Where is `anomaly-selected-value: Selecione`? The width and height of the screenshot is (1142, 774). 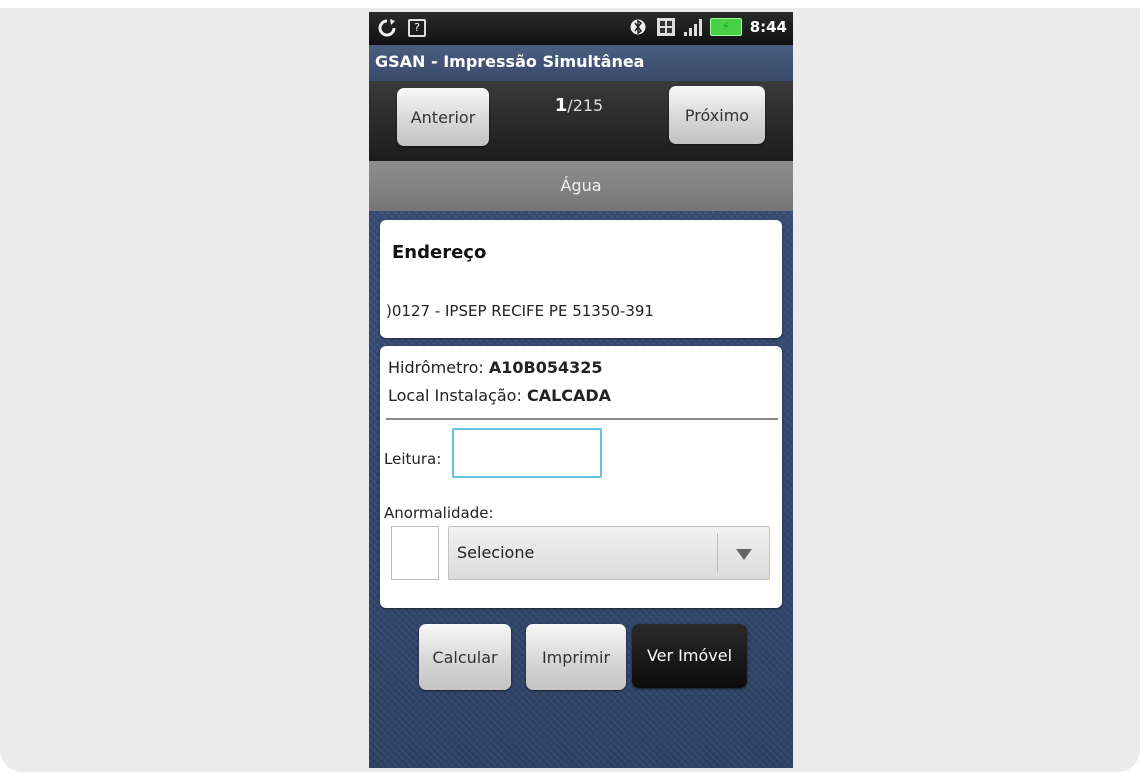
anomaly-selected-value: Selecione is located at coordinates (496, 552).